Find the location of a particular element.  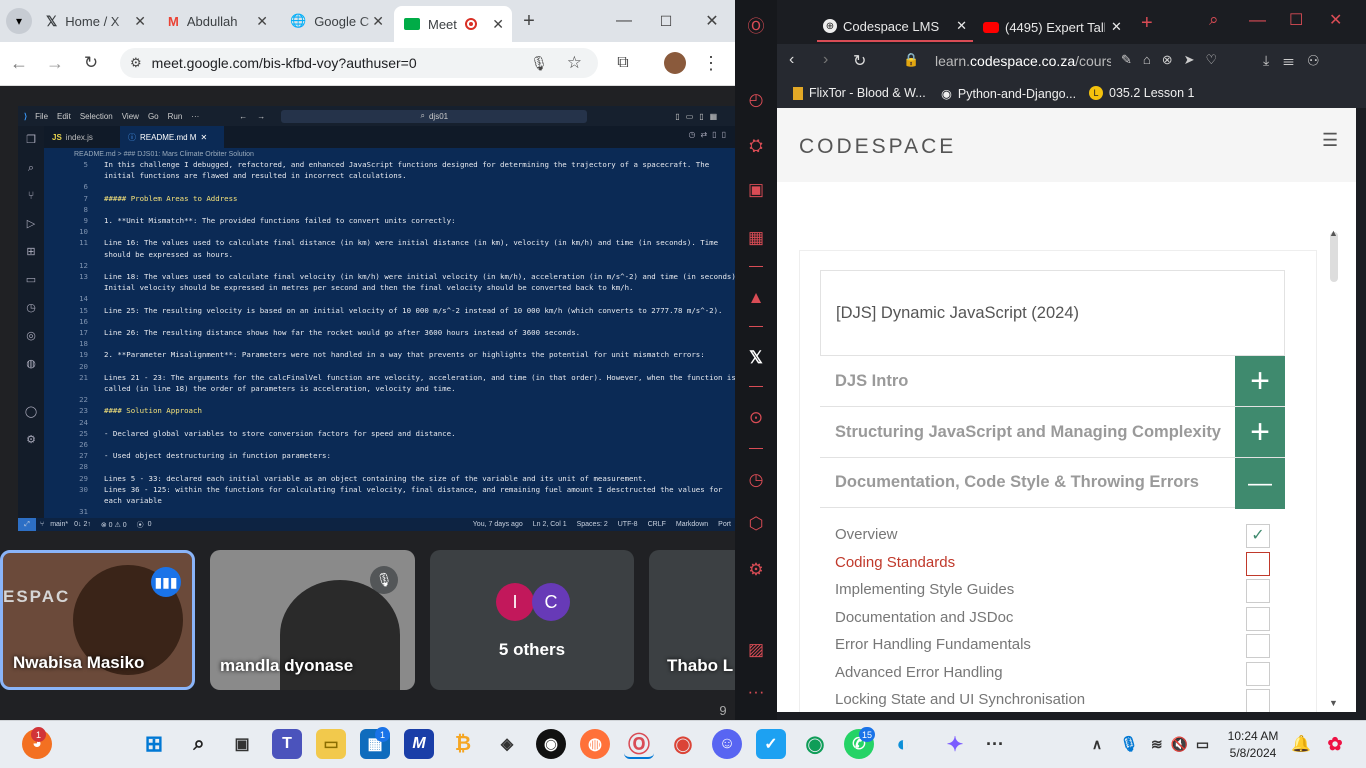

twitch-icon: ▣ is located at coordinates (756, 190).